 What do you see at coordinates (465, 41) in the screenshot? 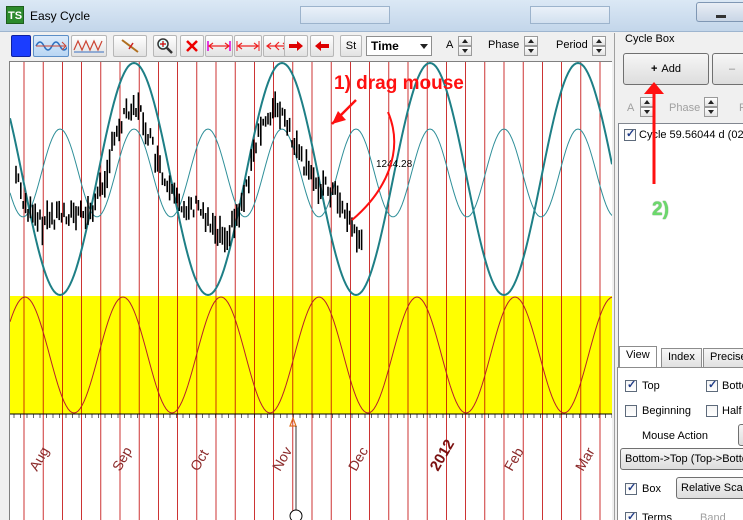
I see `a-up-icon` at bounding box center [465, 41].